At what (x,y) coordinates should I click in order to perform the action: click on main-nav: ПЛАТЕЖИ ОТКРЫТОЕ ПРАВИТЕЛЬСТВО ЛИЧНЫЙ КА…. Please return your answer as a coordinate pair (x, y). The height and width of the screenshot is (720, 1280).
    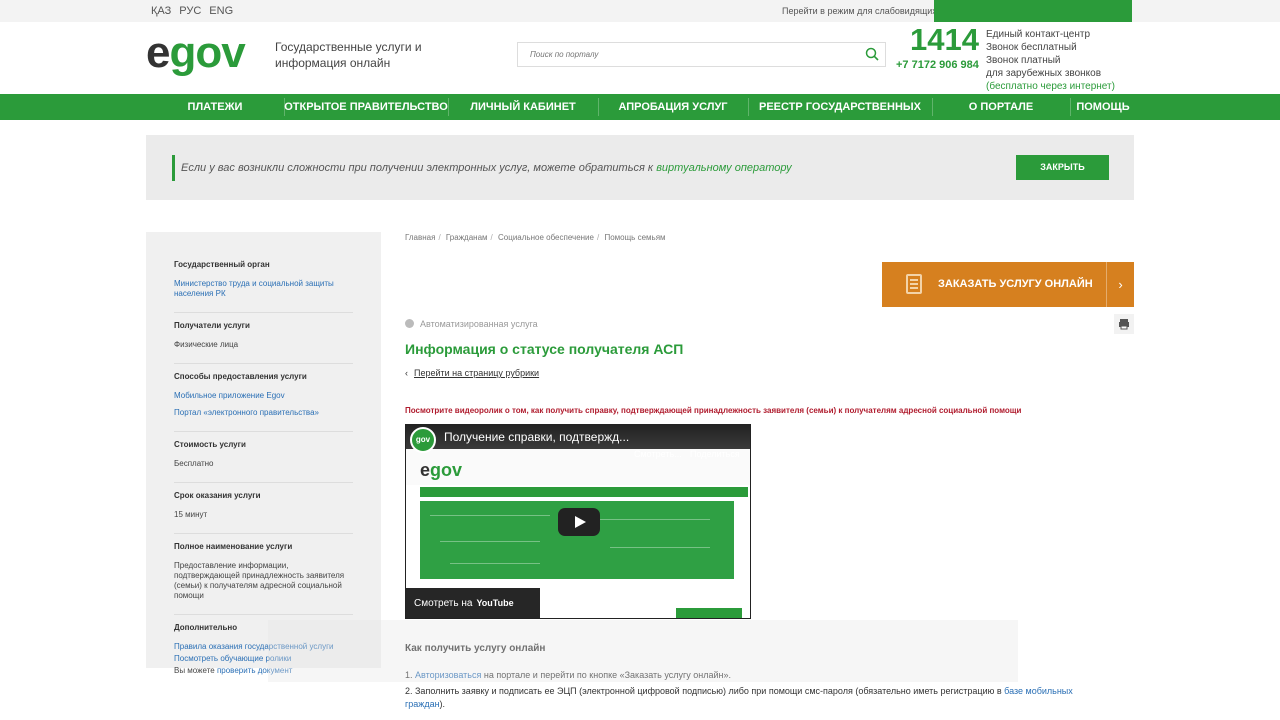
    Looking at the image, I should click on (640, 116).